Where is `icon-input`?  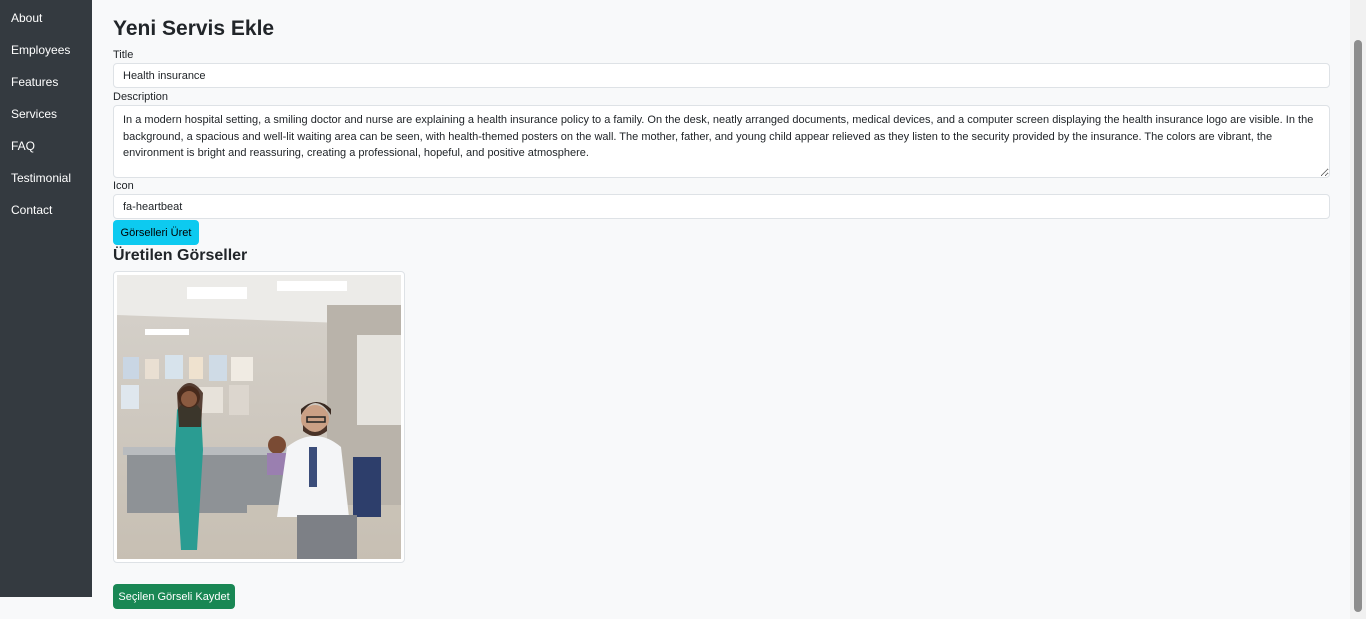 icon-input is located at coordinates (721, 206).